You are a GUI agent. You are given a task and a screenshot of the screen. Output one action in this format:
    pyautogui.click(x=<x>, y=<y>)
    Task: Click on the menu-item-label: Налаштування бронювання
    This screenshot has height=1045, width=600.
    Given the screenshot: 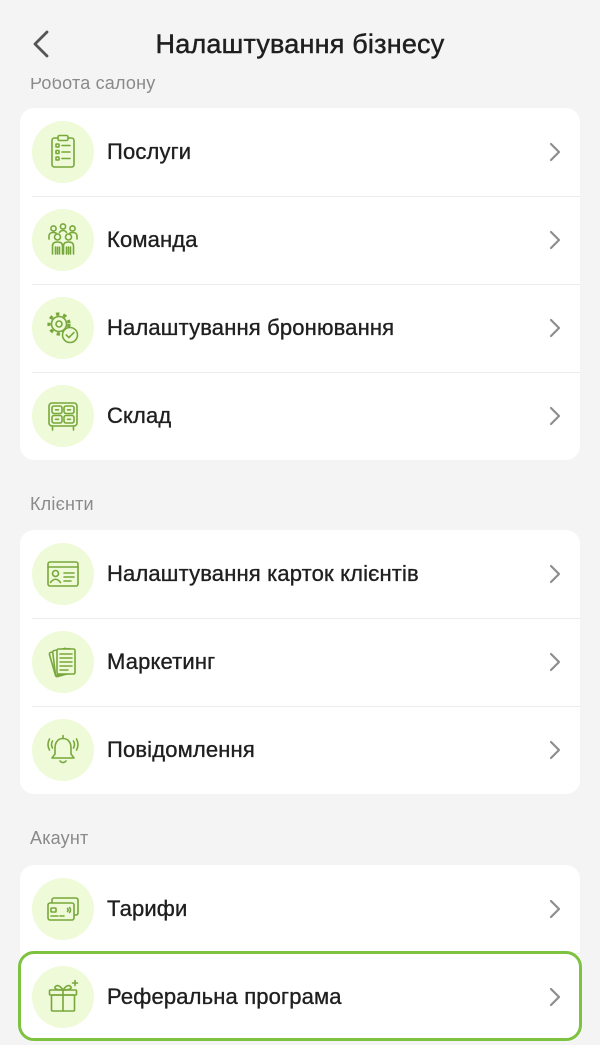 What is the action you would take?
    pyautogui.click(x=251, y=327)
    